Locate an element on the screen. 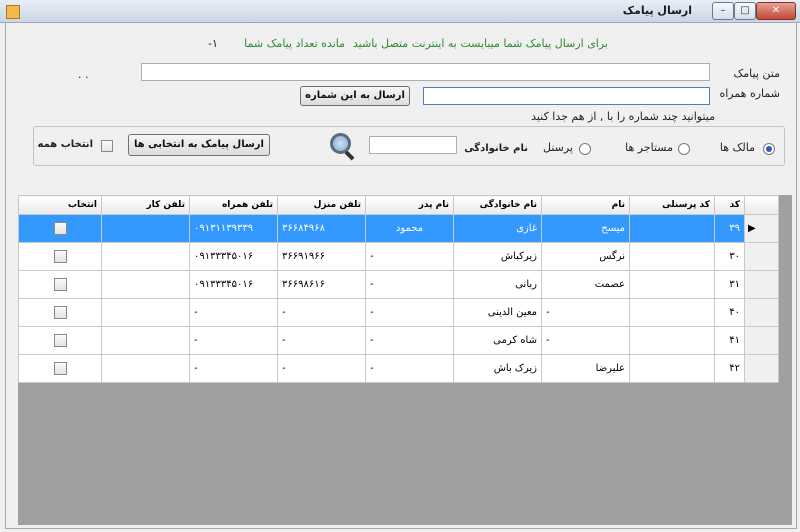  search-icon is located at coordinates (343, 147).